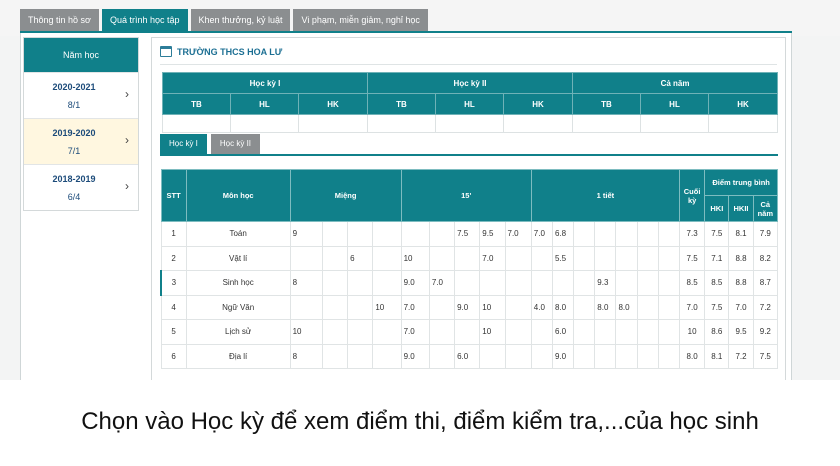 The height and width of the screenshot is (466, 840). What do you see at coordinates (81, 141) in the screenshot?
I see `year-item-2019-2020: 2019-2020 7/1 ›` at bounding box center [81, 141].